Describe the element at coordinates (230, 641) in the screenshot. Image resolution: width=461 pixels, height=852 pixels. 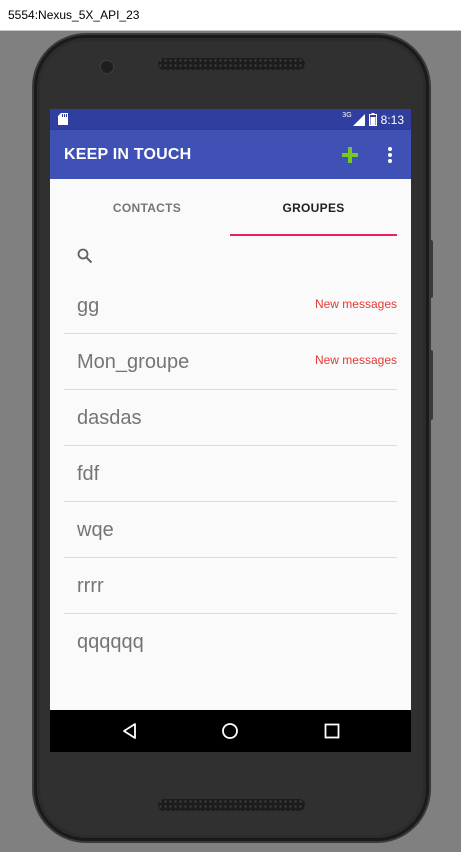
I see `group-item: qqqqqq` at that location.